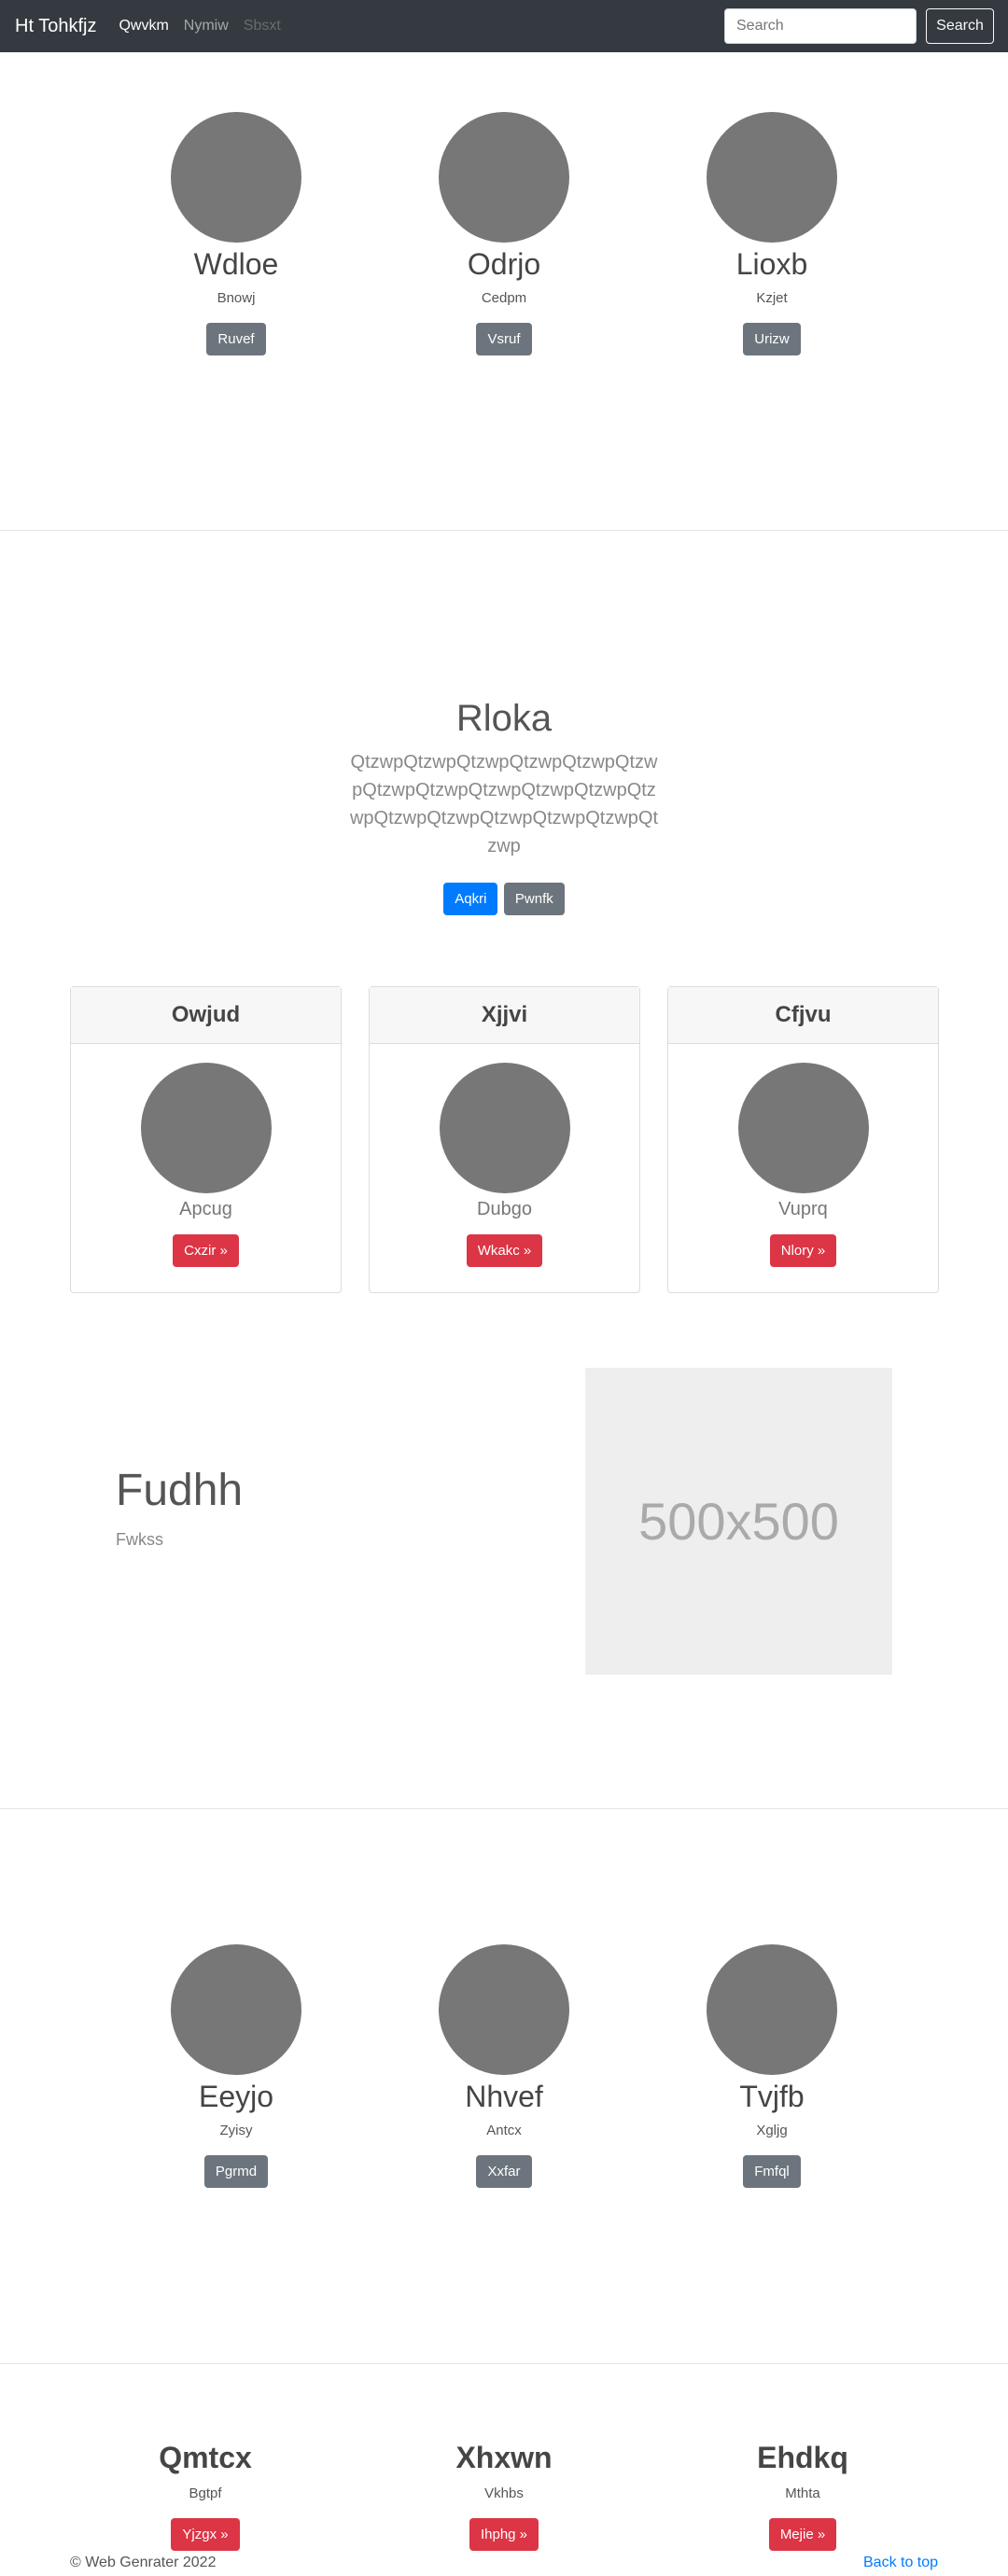  I want to click on card-button: Nlory », so click(803, 1251).